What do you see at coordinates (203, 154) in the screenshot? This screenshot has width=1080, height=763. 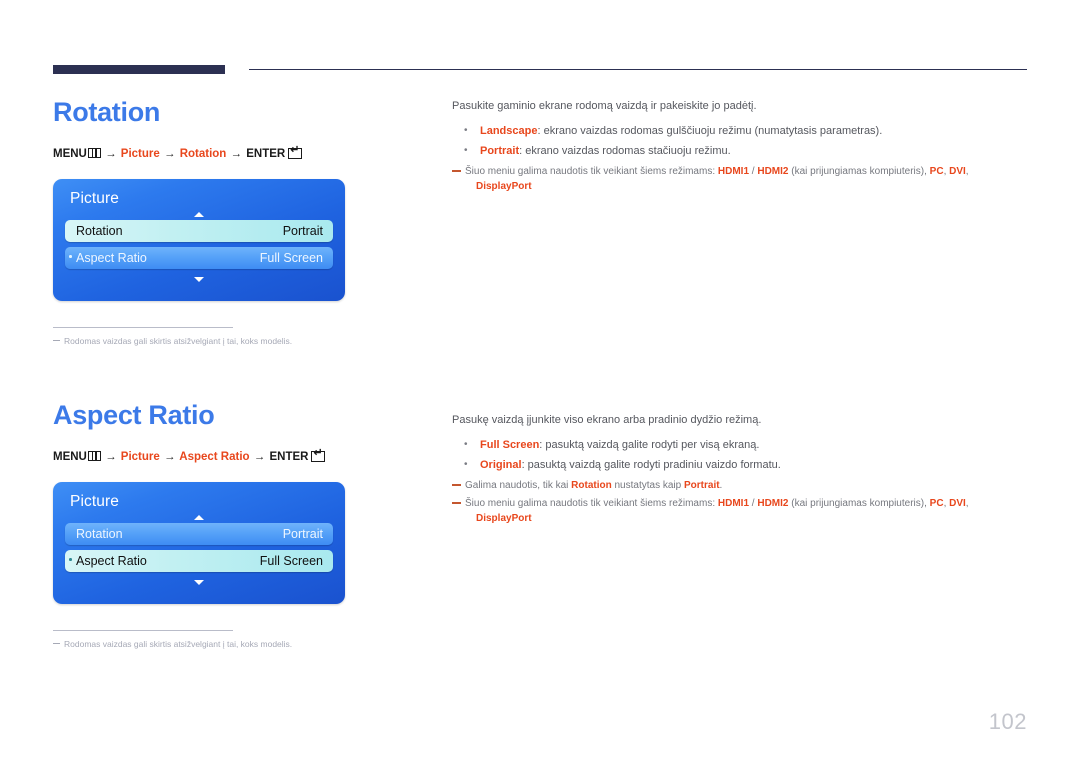 I see `menu-path-crumb-rotation: Rotation` at bounding box center [203, 154].